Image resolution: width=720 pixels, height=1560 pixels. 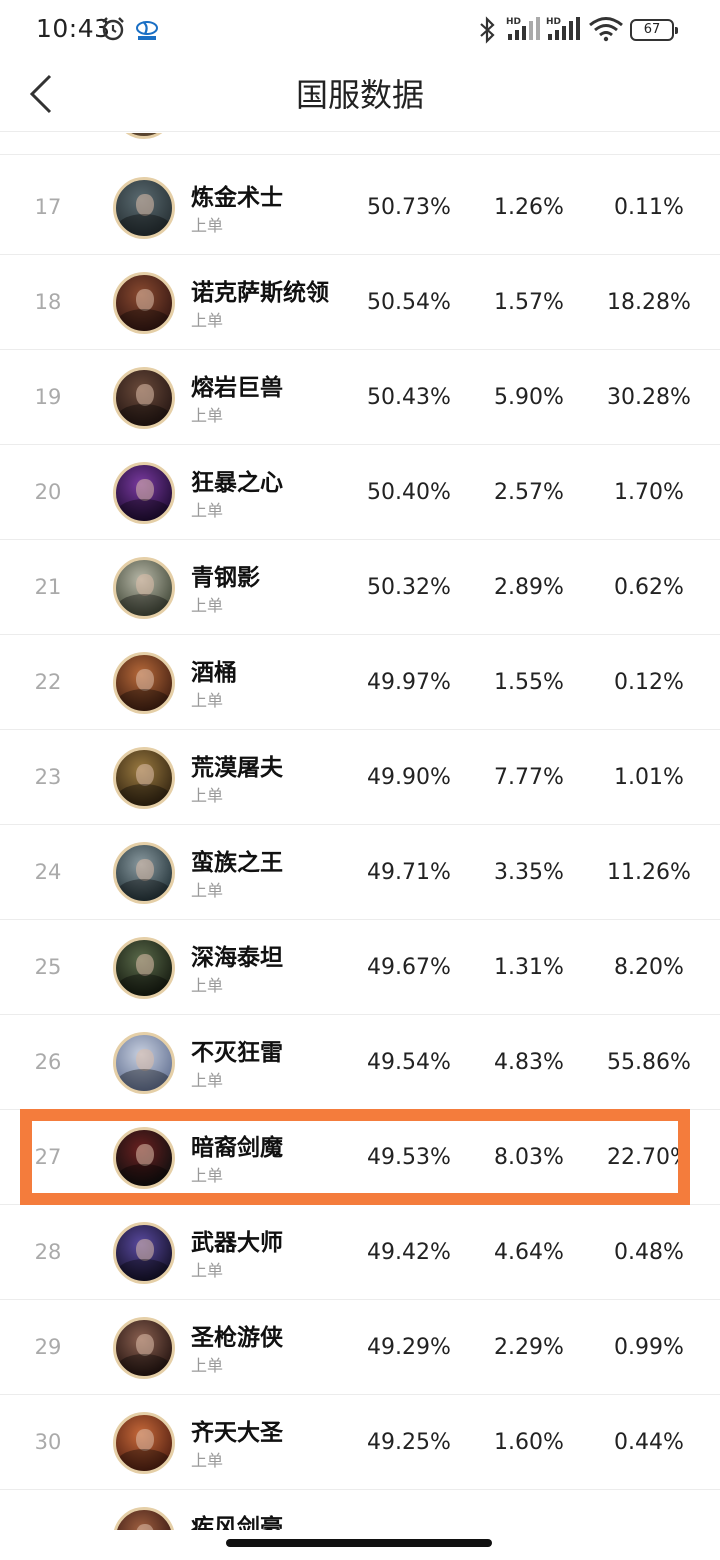 What do you see at coordinates (529, 1252) in the screenshot?
I see `pick-rate: 4.64%` at bounding box center [529, 1252].